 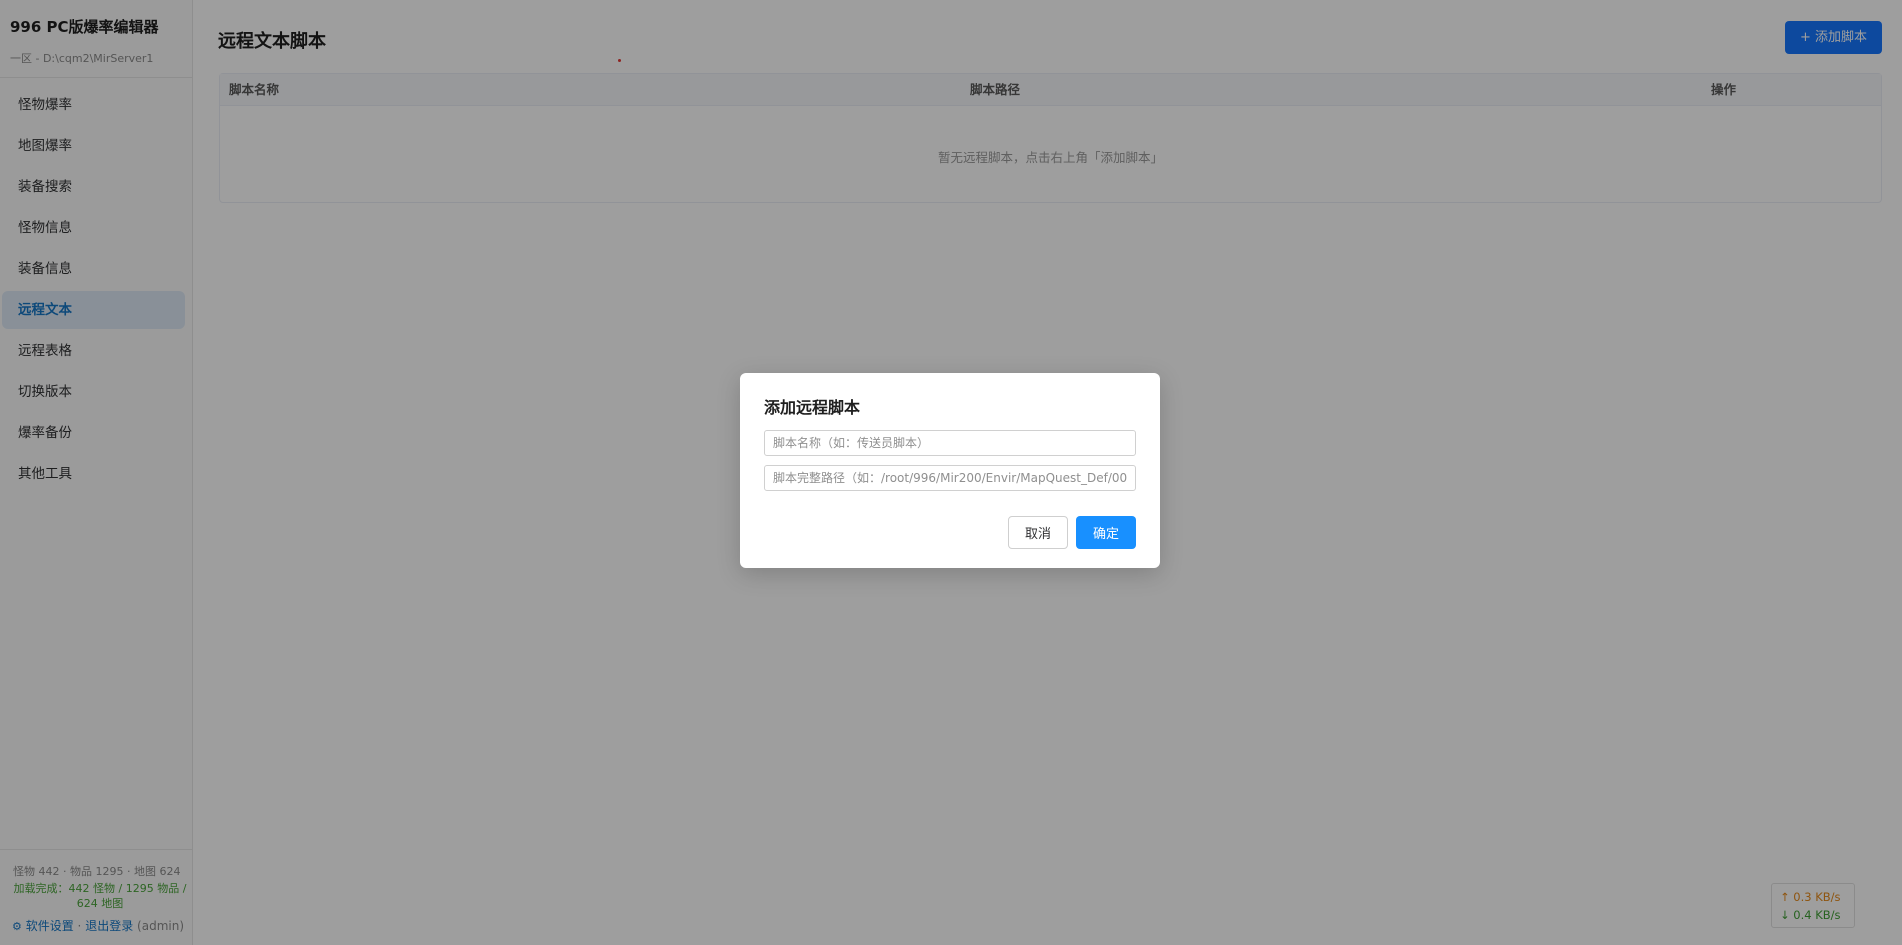 What do you see at coordinates (1038, 532) in the screenshot?
I see `cancel-button: 取消` at bounding box center [1038, 532].